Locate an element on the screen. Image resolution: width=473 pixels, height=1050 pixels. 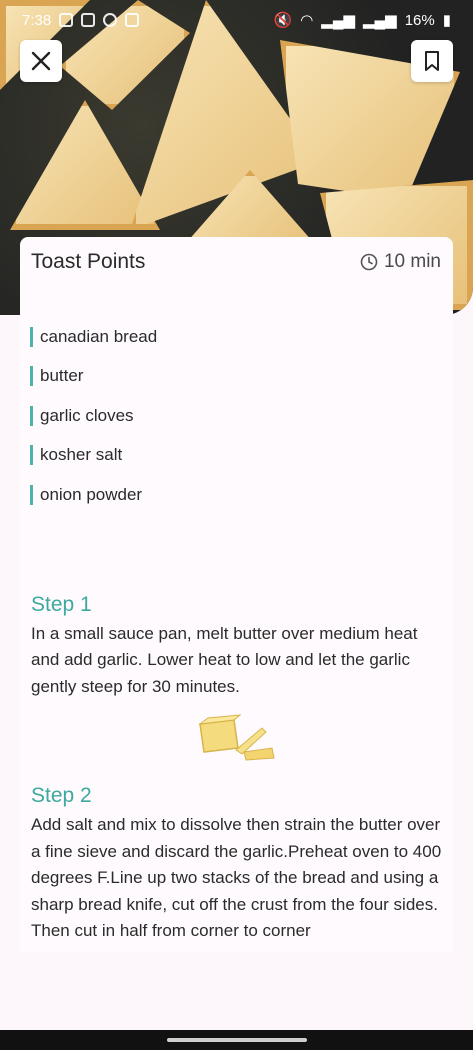
close-button is located at coordinates (41, 61).